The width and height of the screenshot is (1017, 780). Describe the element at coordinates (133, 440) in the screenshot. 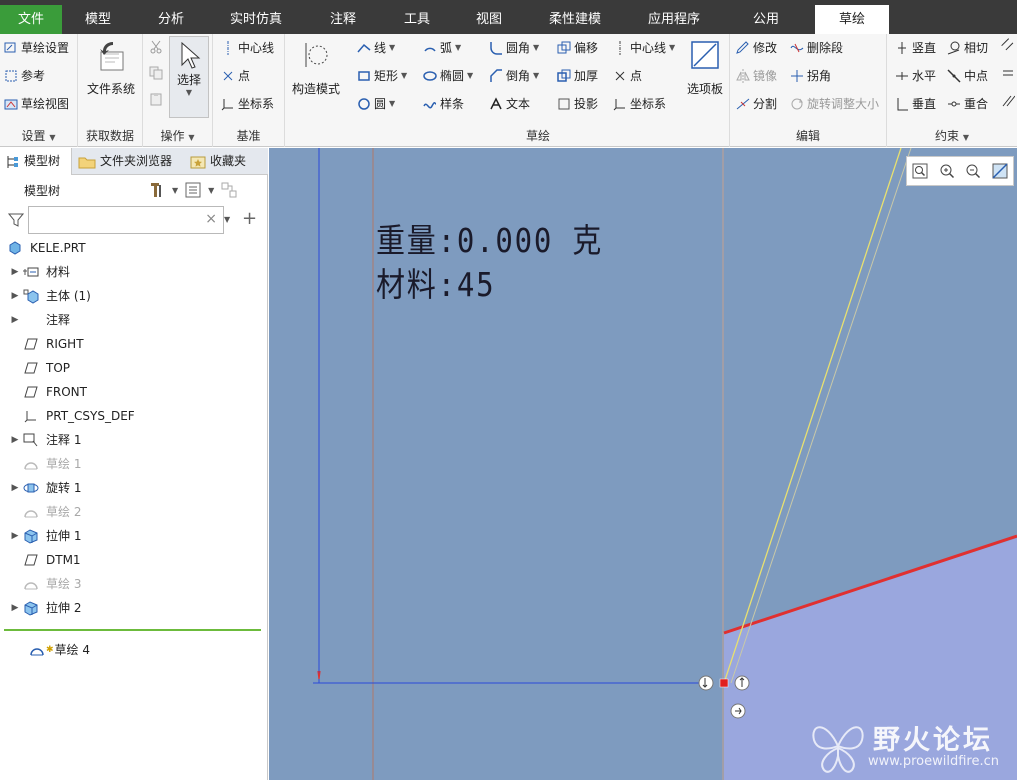

I see `tree-item: ▶ 注释 1` at that location.